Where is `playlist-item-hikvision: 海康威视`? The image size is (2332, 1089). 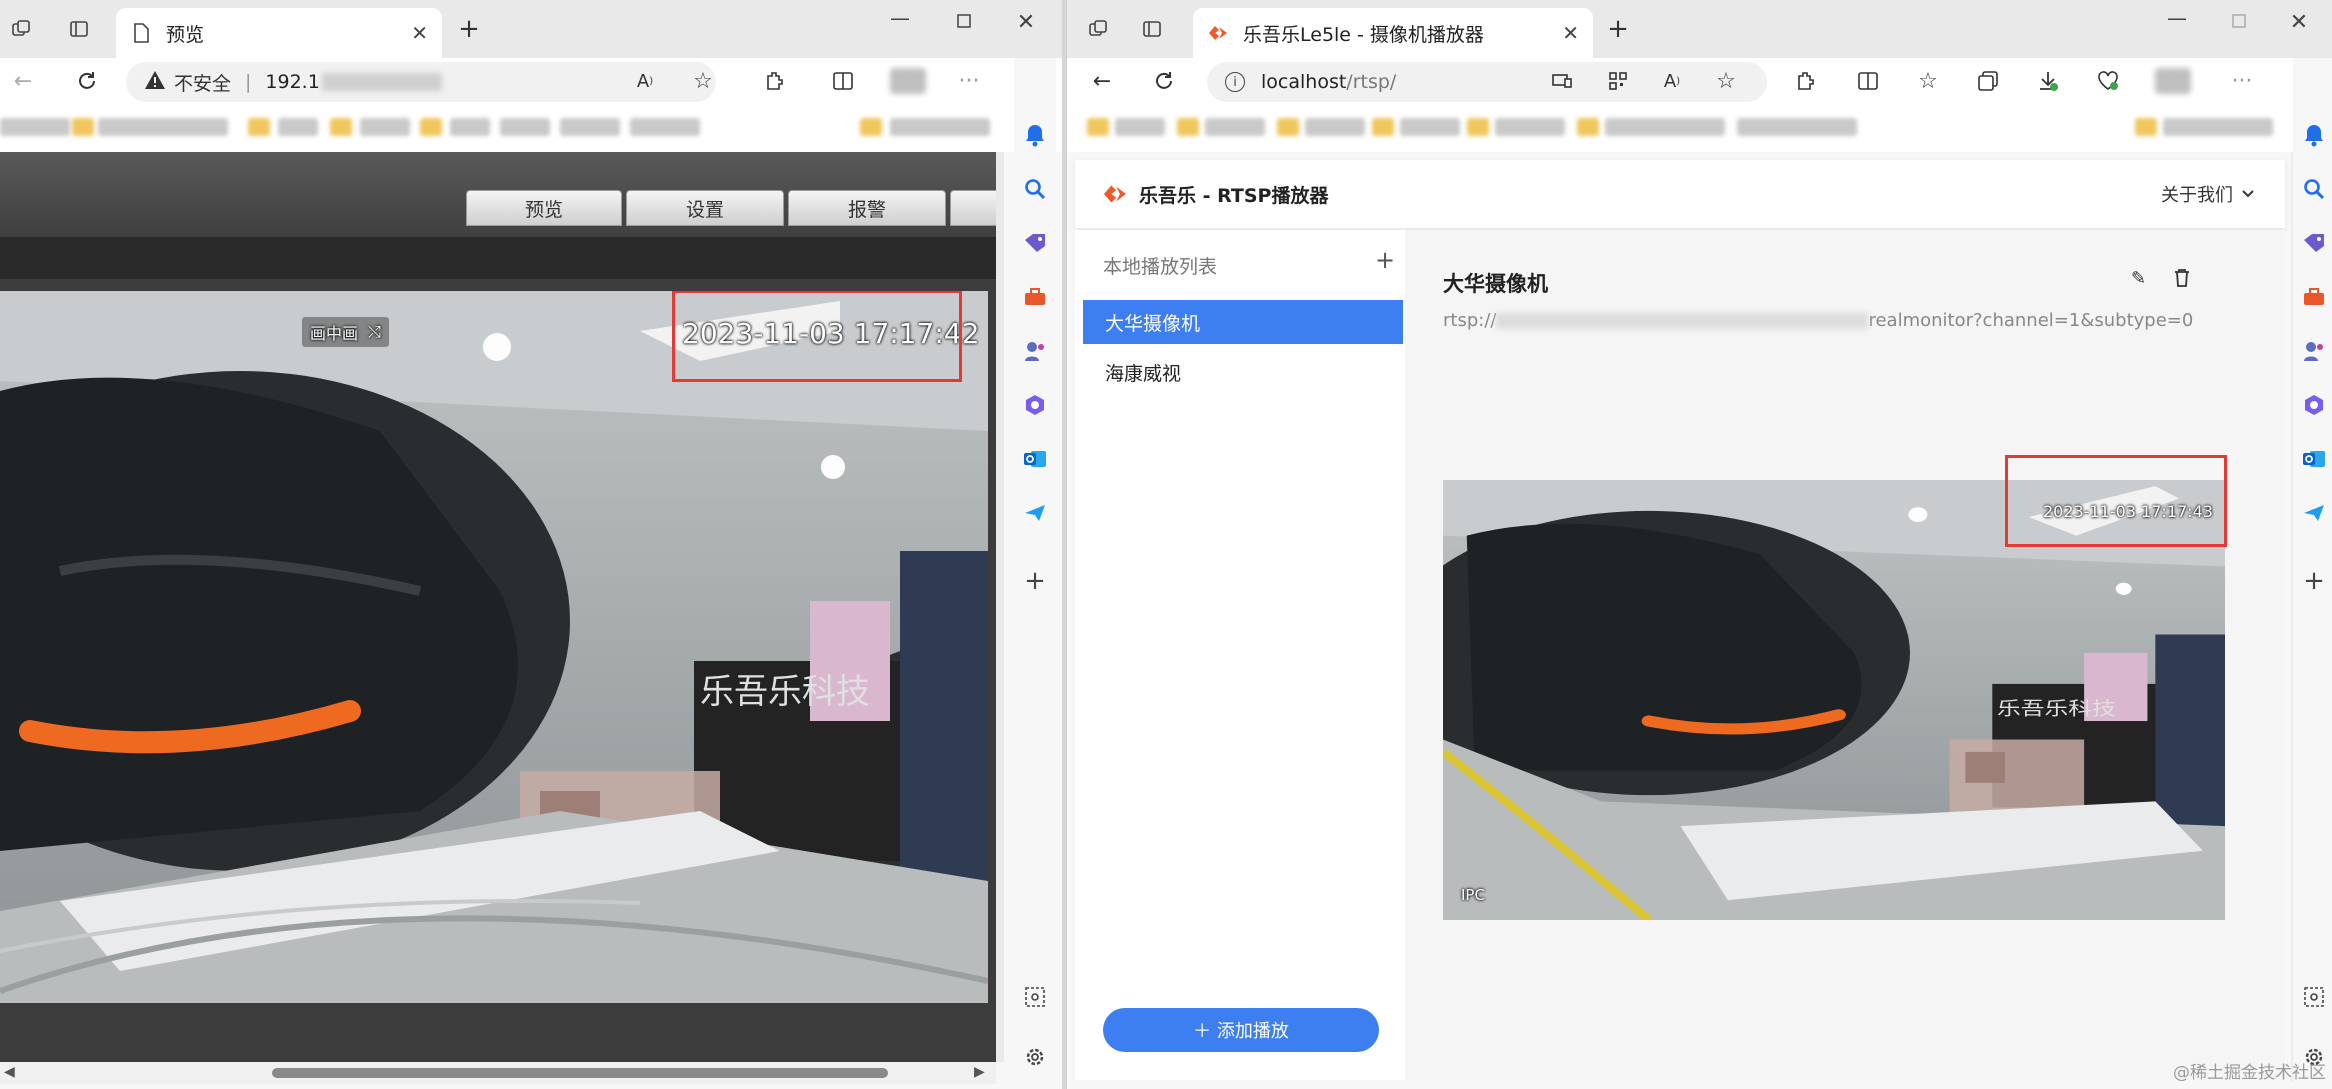
playlist-item-hikvision: 海康威视 is located at coordinates (1243, 372).